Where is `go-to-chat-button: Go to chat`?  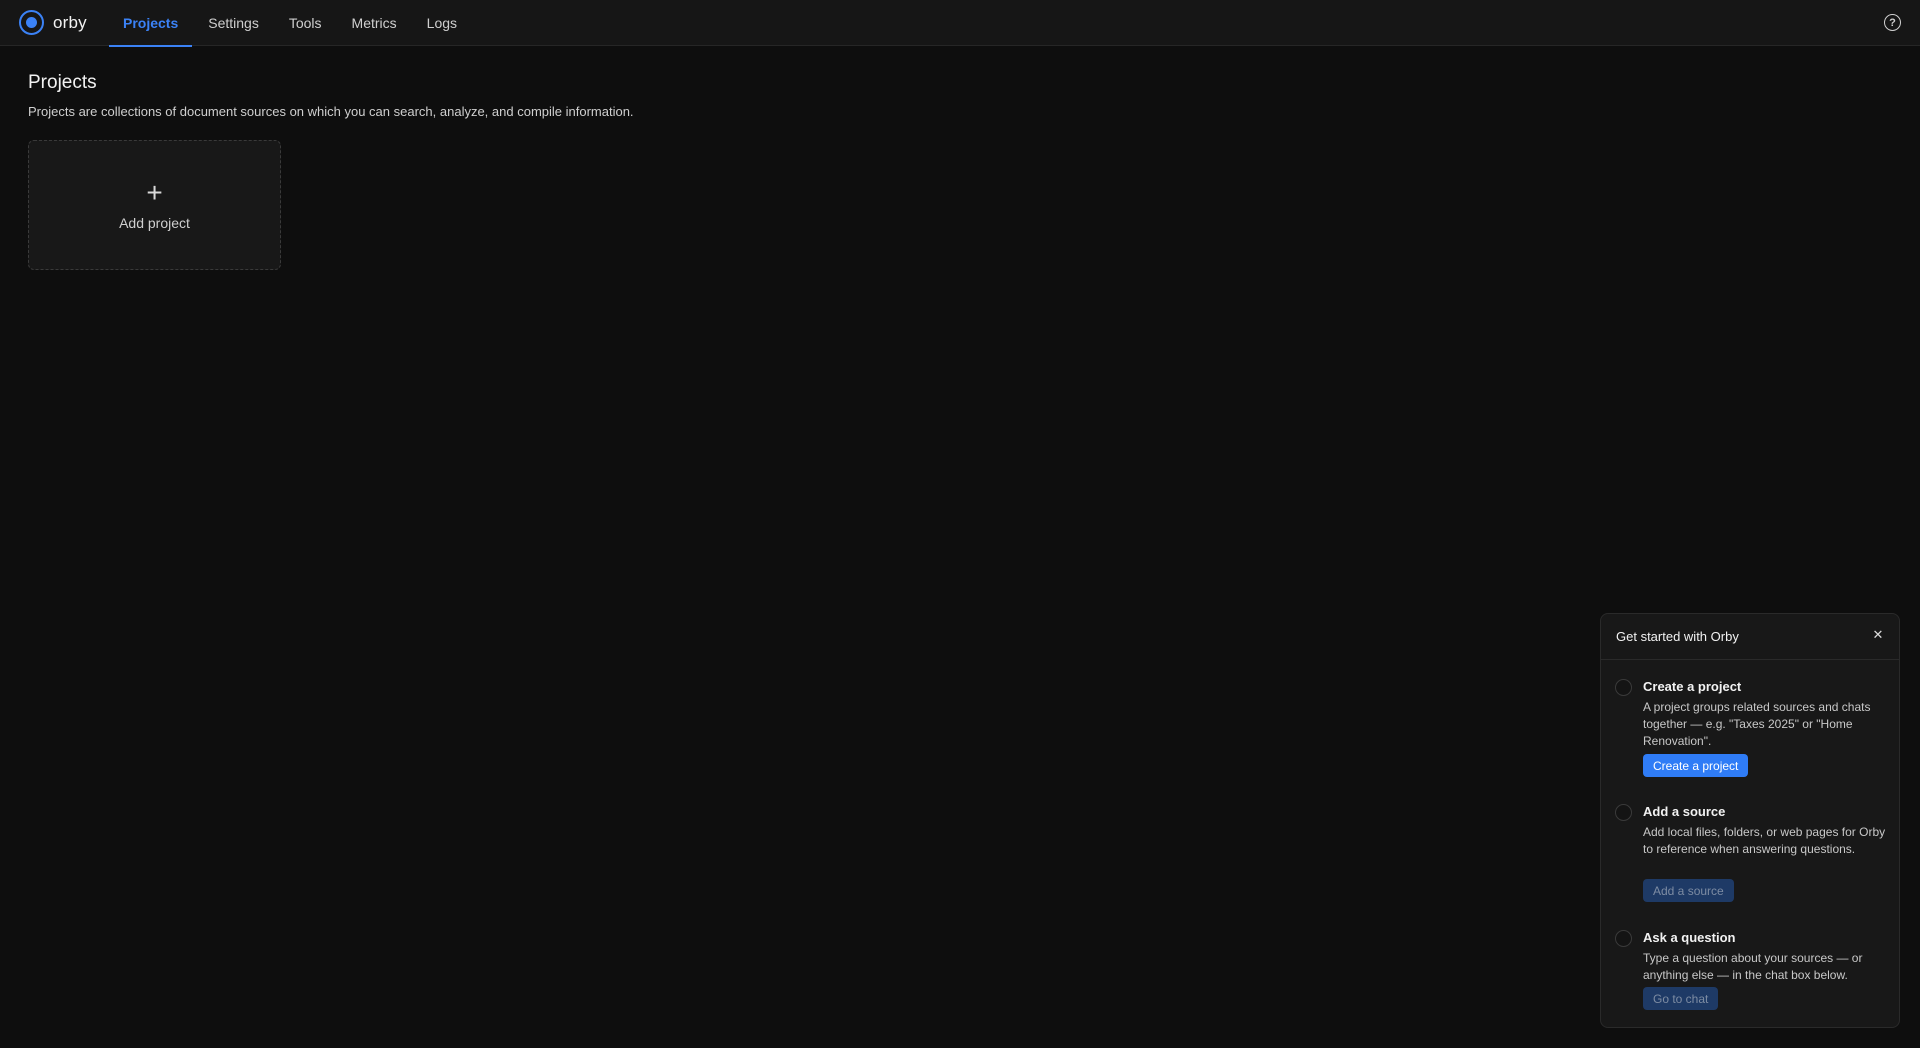
go-to-chat-button: Go to chat is located at coordinates (1681, 998).